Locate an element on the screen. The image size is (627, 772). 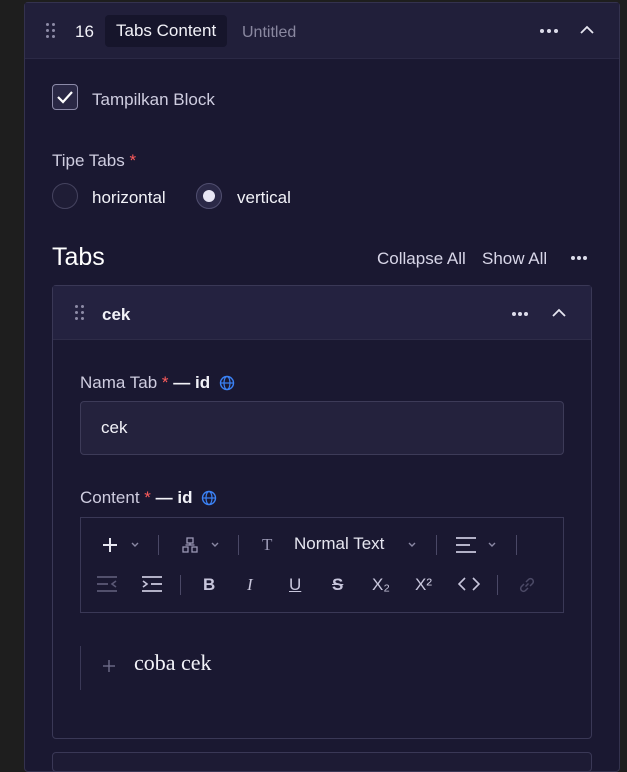
bold-icon: B is located at coordinates (209, 585).